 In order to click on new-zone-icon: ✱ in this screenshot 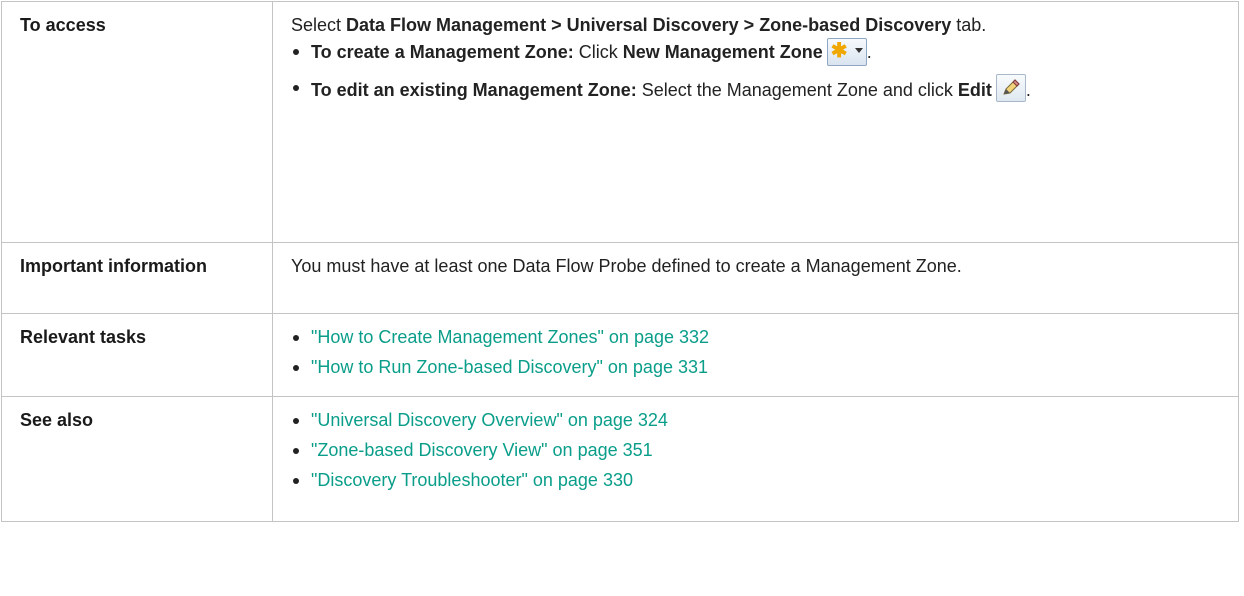, I will do `click(846, 52)`.